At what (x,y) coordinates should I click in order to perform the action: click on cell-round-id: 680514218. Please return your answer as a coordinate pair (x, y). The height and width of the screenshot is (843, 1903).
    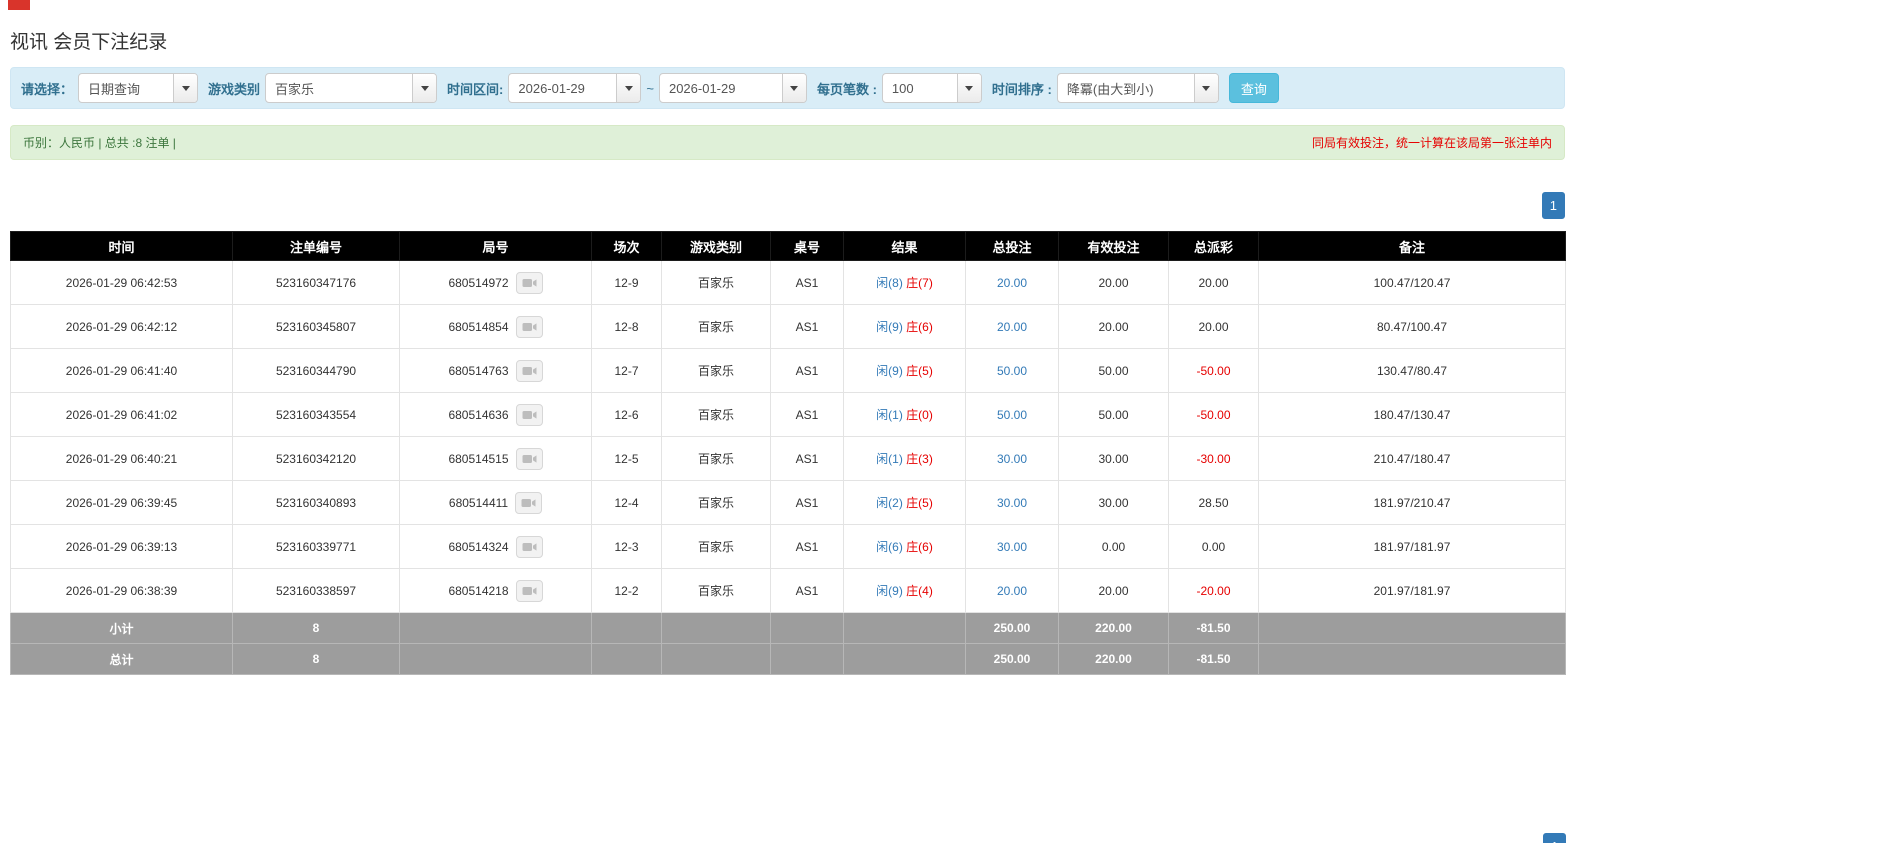
    Looking at the image, I should click on (495, 590).